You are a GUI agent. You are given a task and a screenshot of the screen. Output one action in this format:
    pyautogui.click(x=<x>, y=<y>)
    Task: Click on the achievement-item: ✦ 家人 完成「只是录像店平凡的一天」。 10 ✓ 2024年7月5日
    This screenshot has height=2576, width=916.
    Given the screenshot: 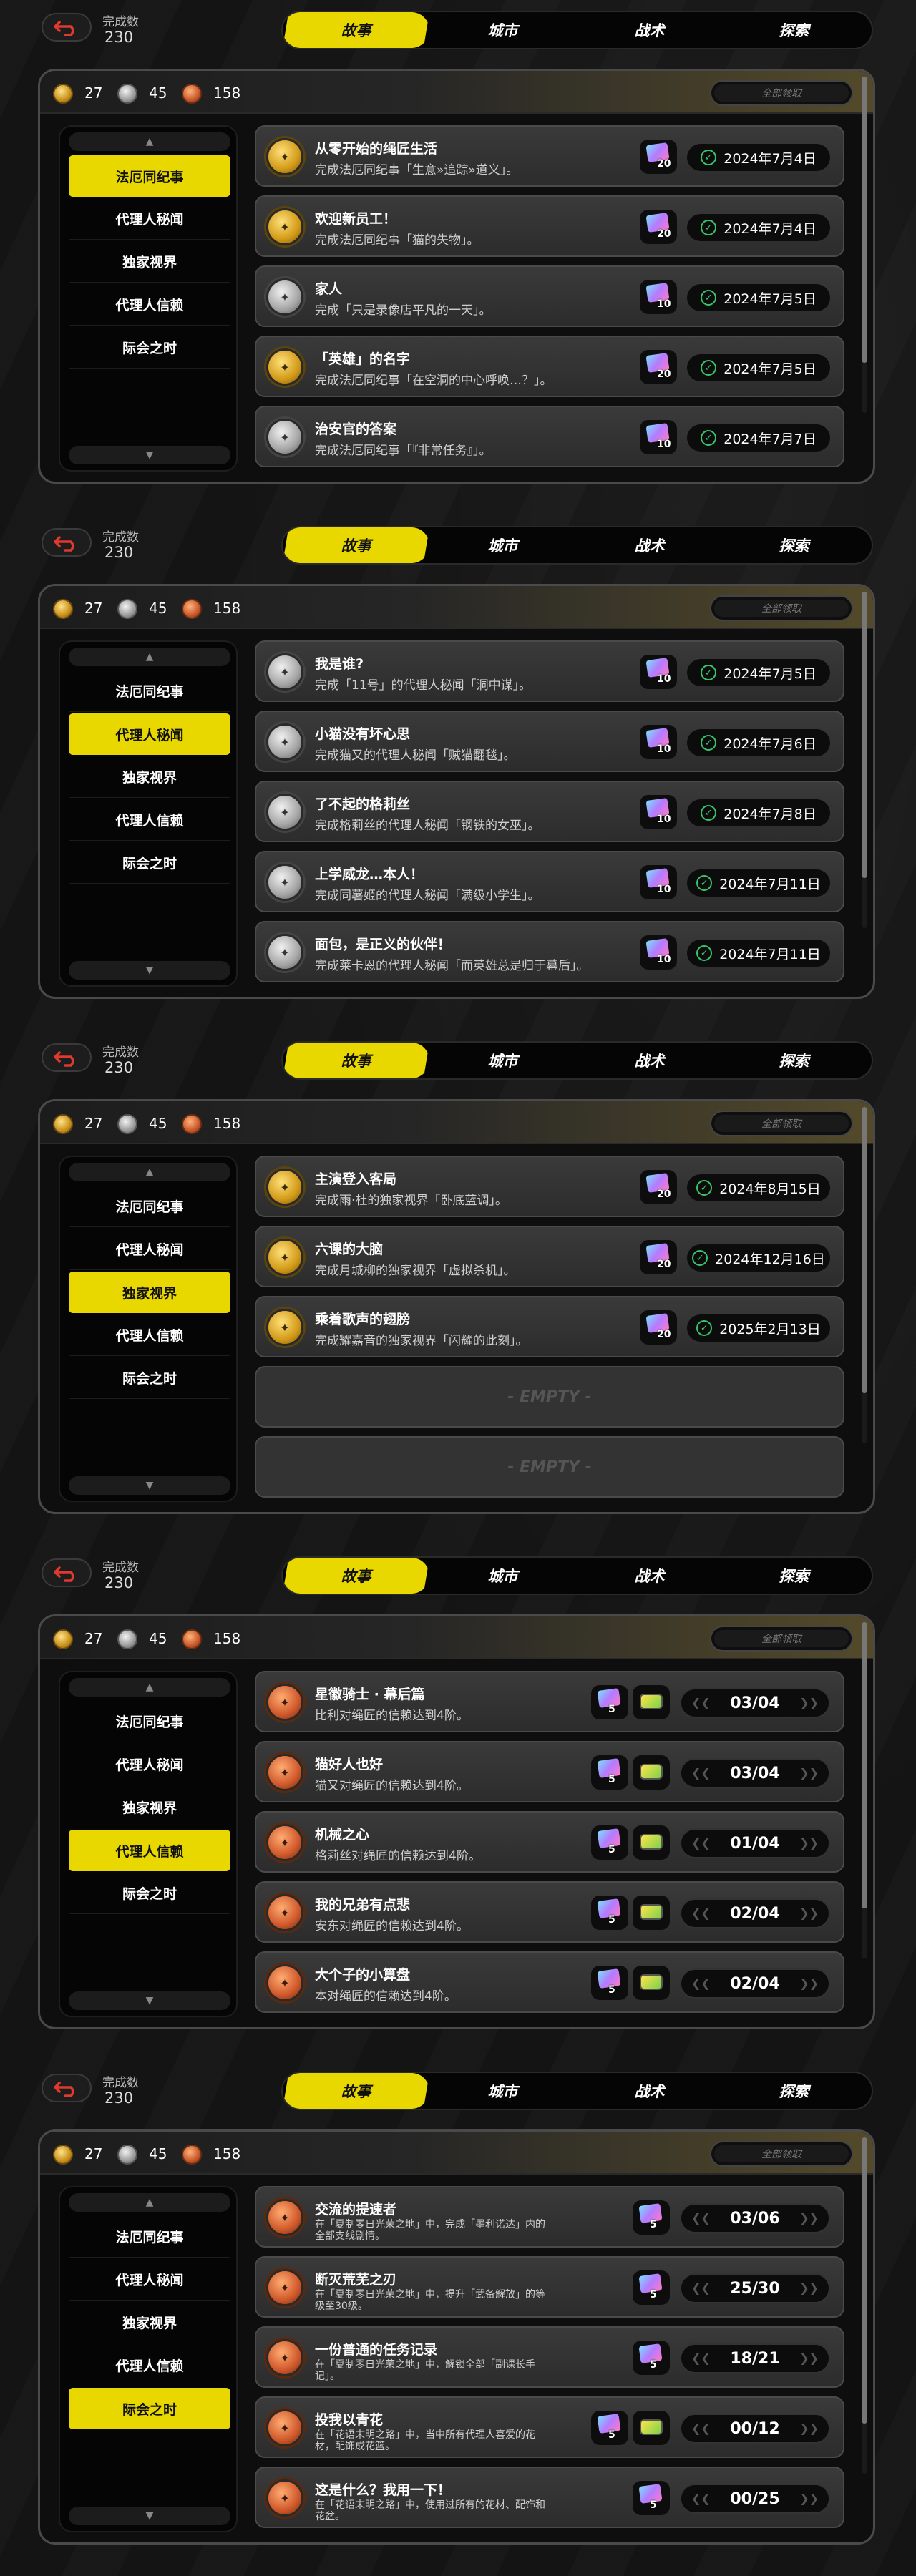 What is the action you would take?
    pyautogui.click(x=549, y=296)
    